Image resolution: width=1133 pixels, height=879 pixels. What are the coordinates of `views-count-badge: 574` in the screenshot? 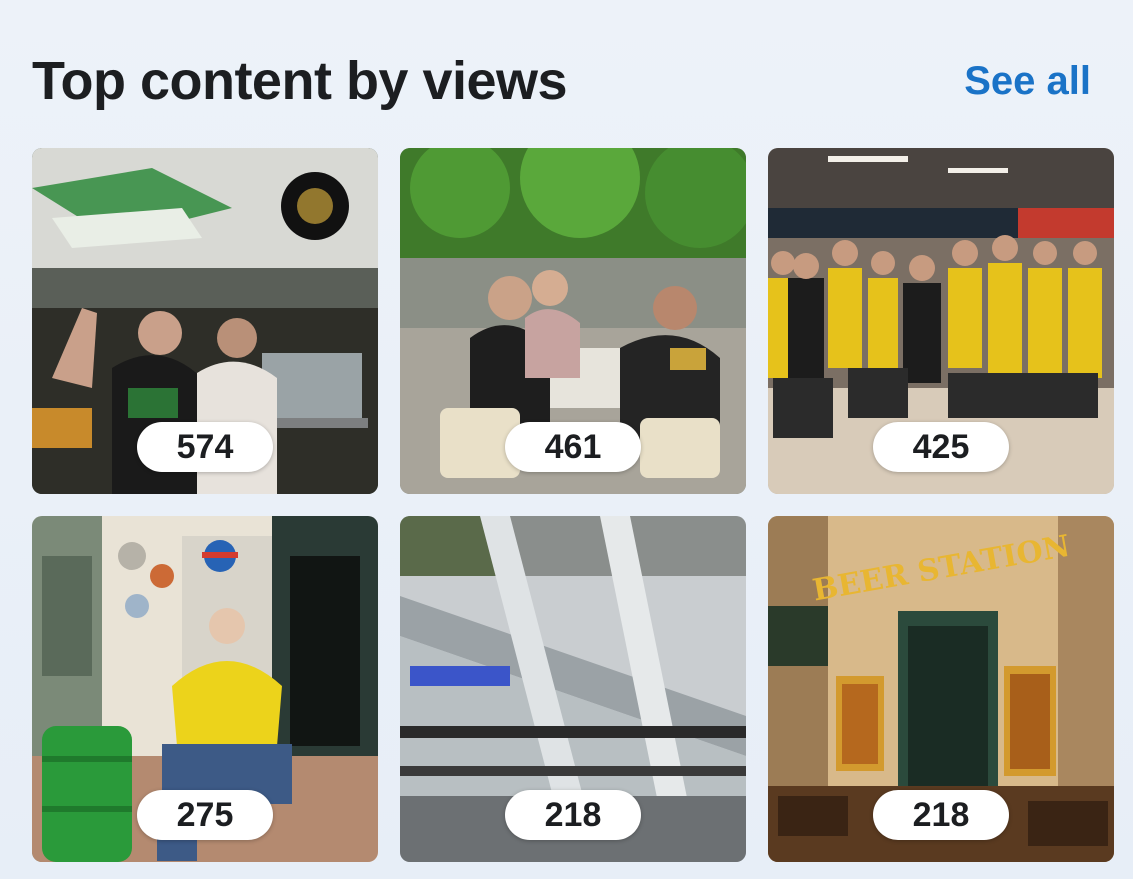 It's located at (205, 447).